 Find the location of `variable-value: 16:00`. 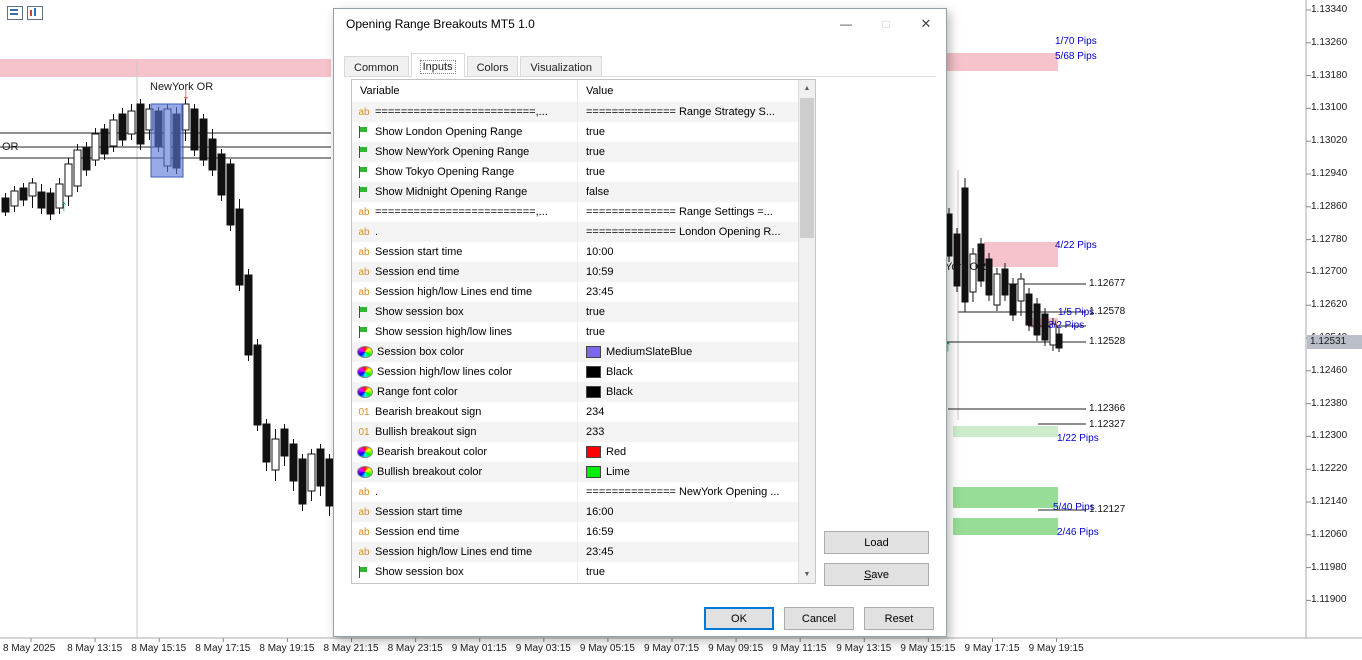

variable-value: 16:00 is located at coordinates (688, 512).